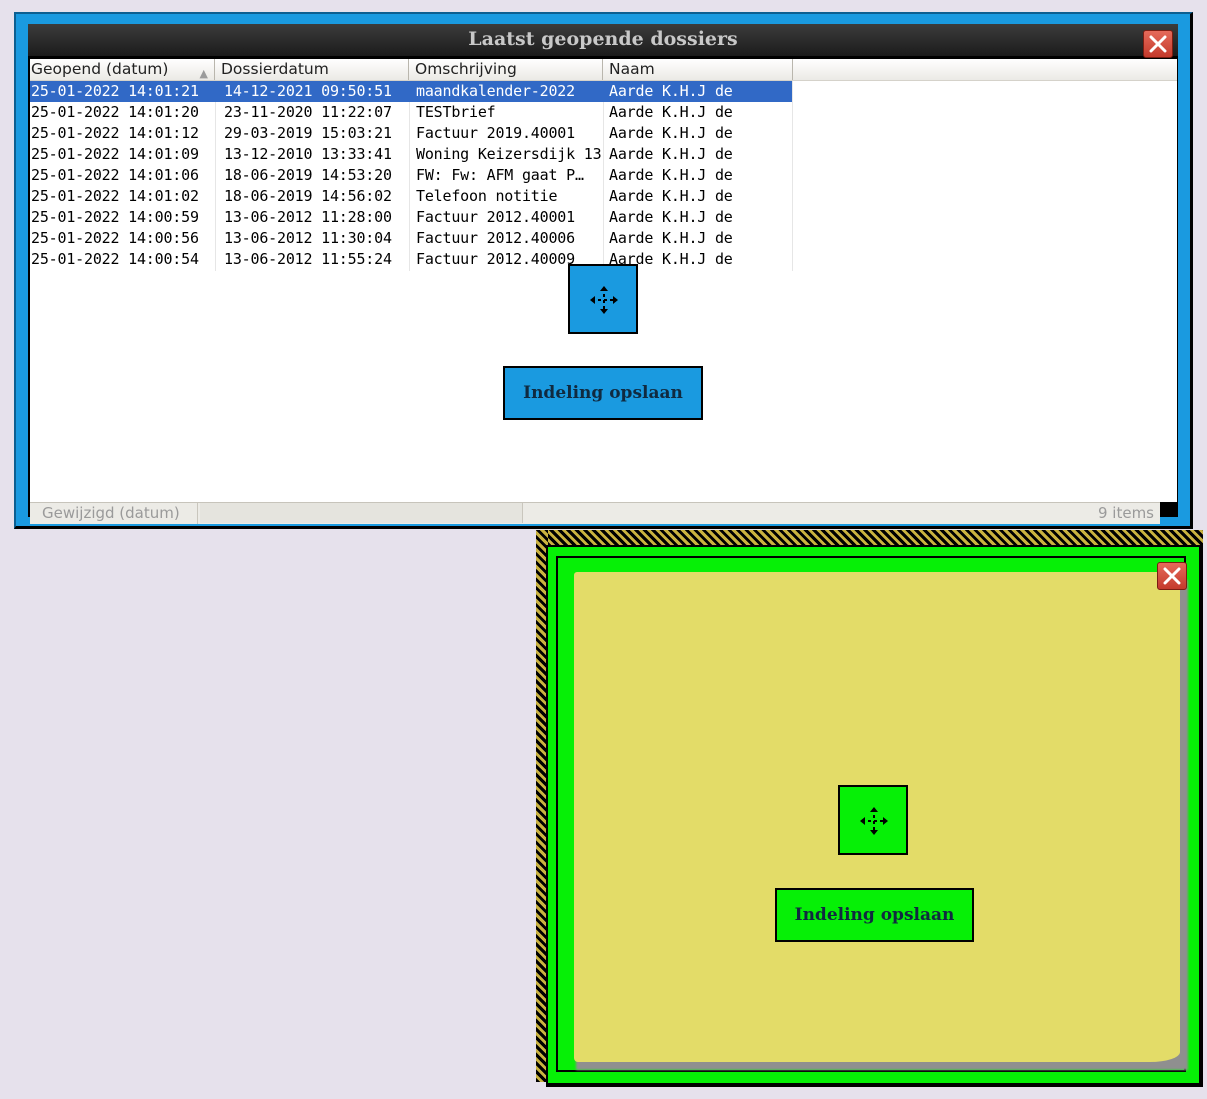  I want to click on table-cell: 25-01-2022 14:00:56, so click(115, 238).